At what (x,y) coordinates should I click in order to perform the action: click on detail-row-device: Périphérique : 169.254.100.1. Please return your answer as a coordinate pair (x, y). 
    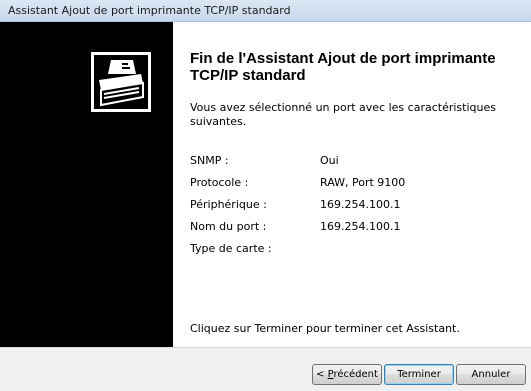
    Looking at the image, I should click on (355, 205).